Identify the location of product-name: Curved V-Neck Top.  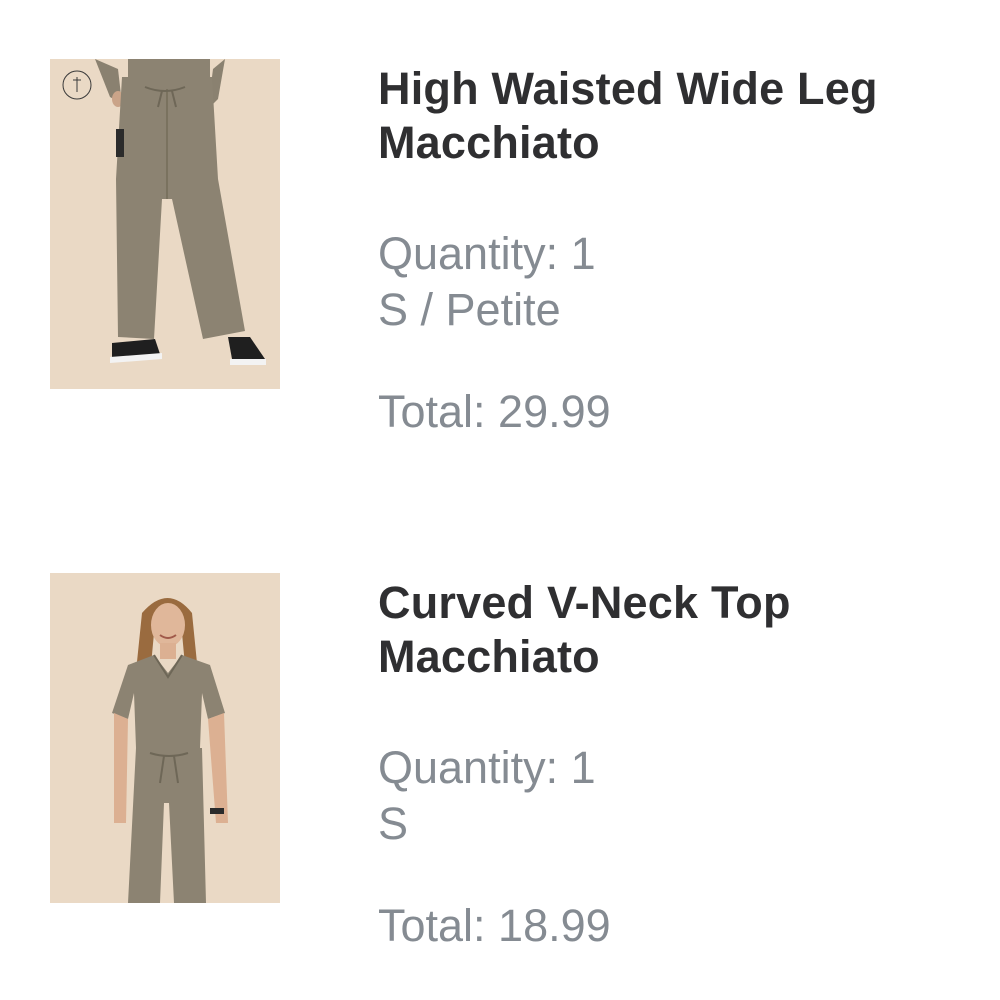
(584, 602).